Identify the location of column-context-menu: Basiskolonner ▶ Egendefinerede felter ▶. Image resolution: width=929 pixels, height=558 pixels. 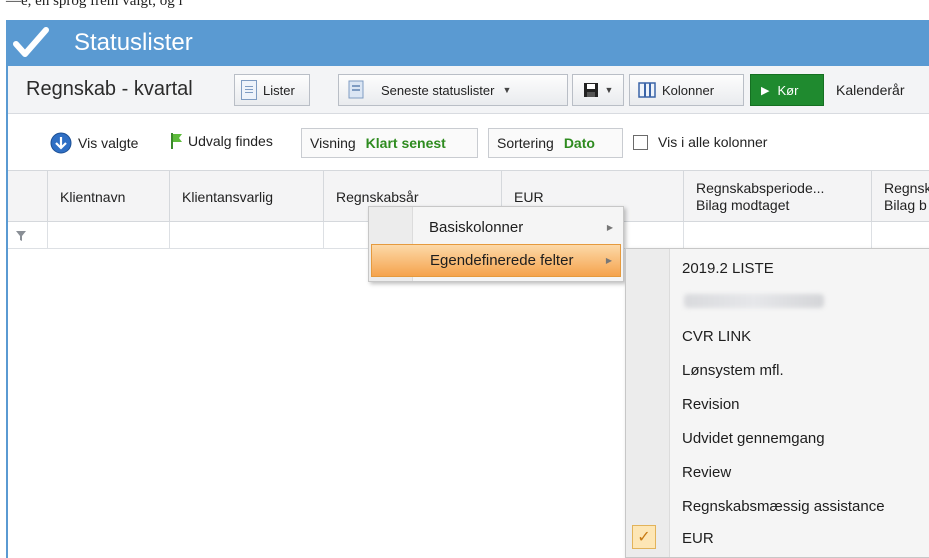
(496, 244).